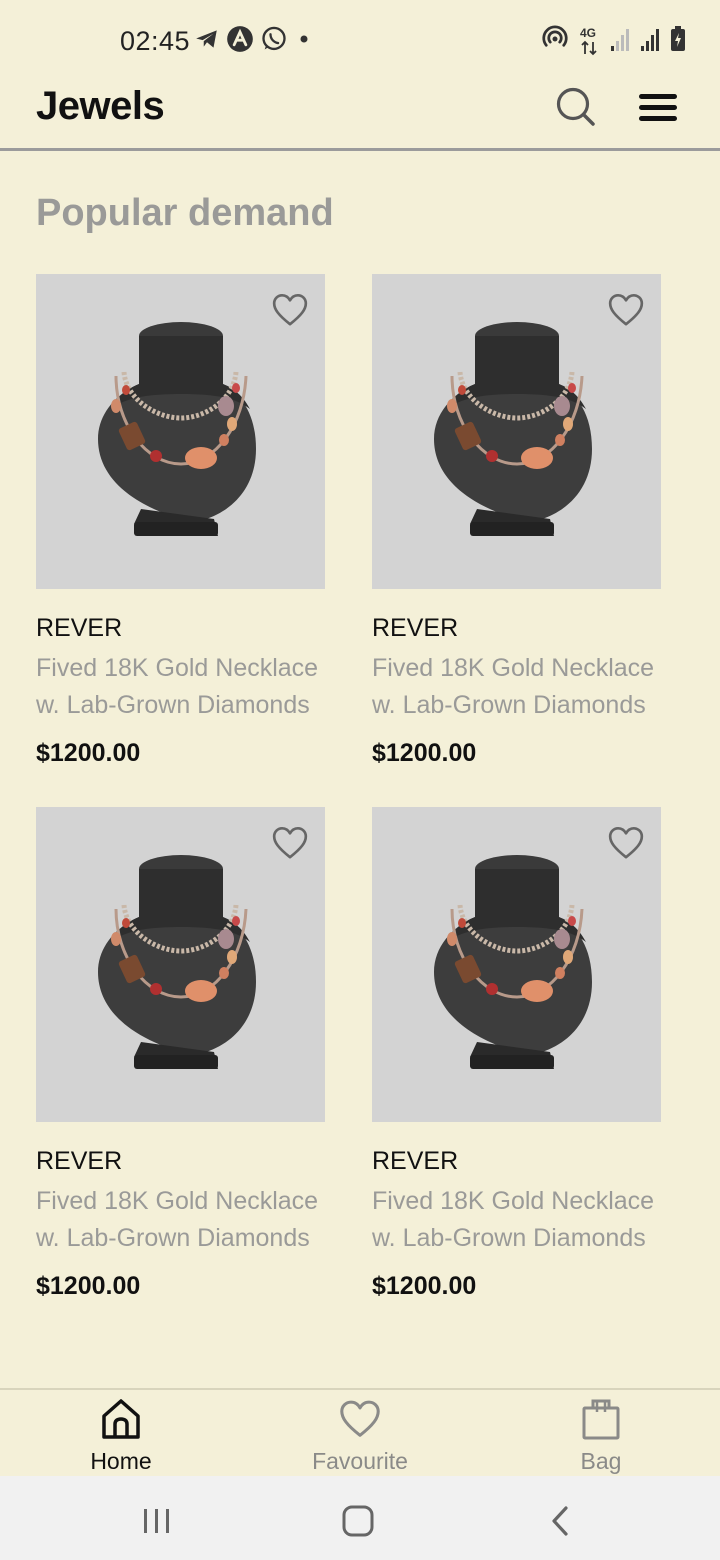 The image size is (720, 1560). What do you see at coordinates (240, 41) in the screenshot?
I see `a-app-icon` at bounding box center [240, 41].